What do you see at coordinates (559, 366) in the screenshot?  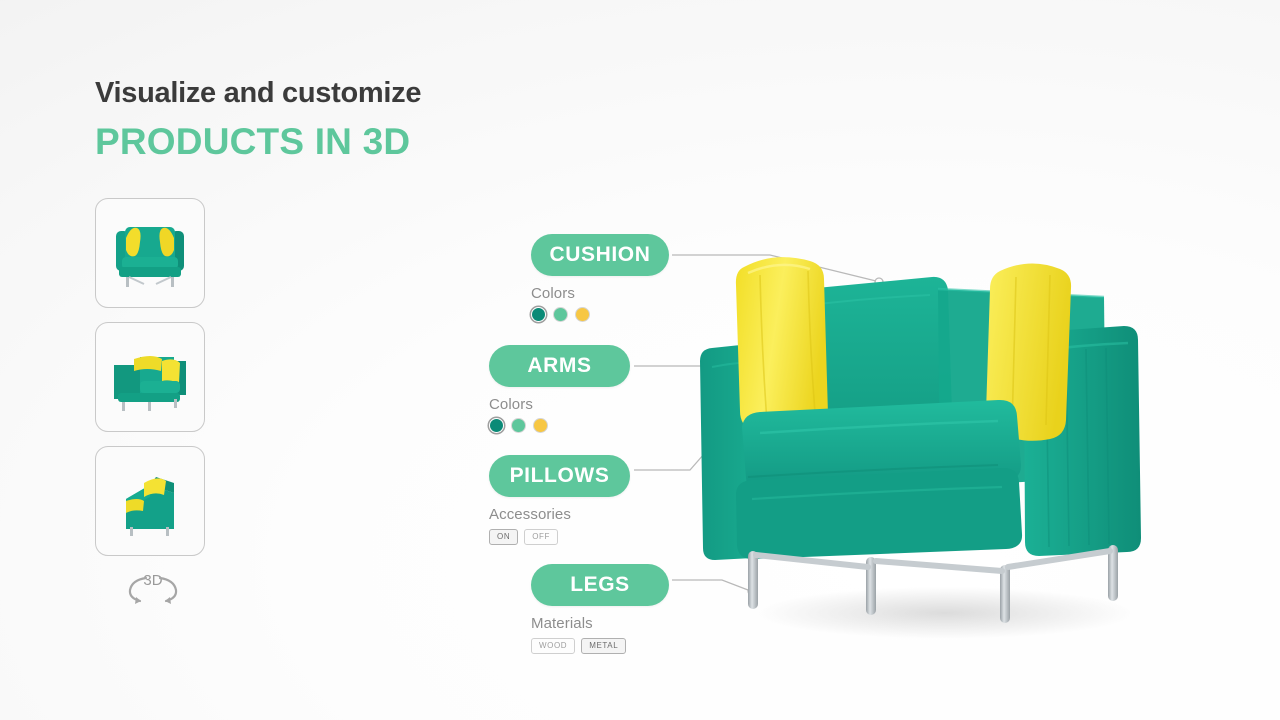 I see `callout-arms-button: ARMS` at bounding box center [559, 366].